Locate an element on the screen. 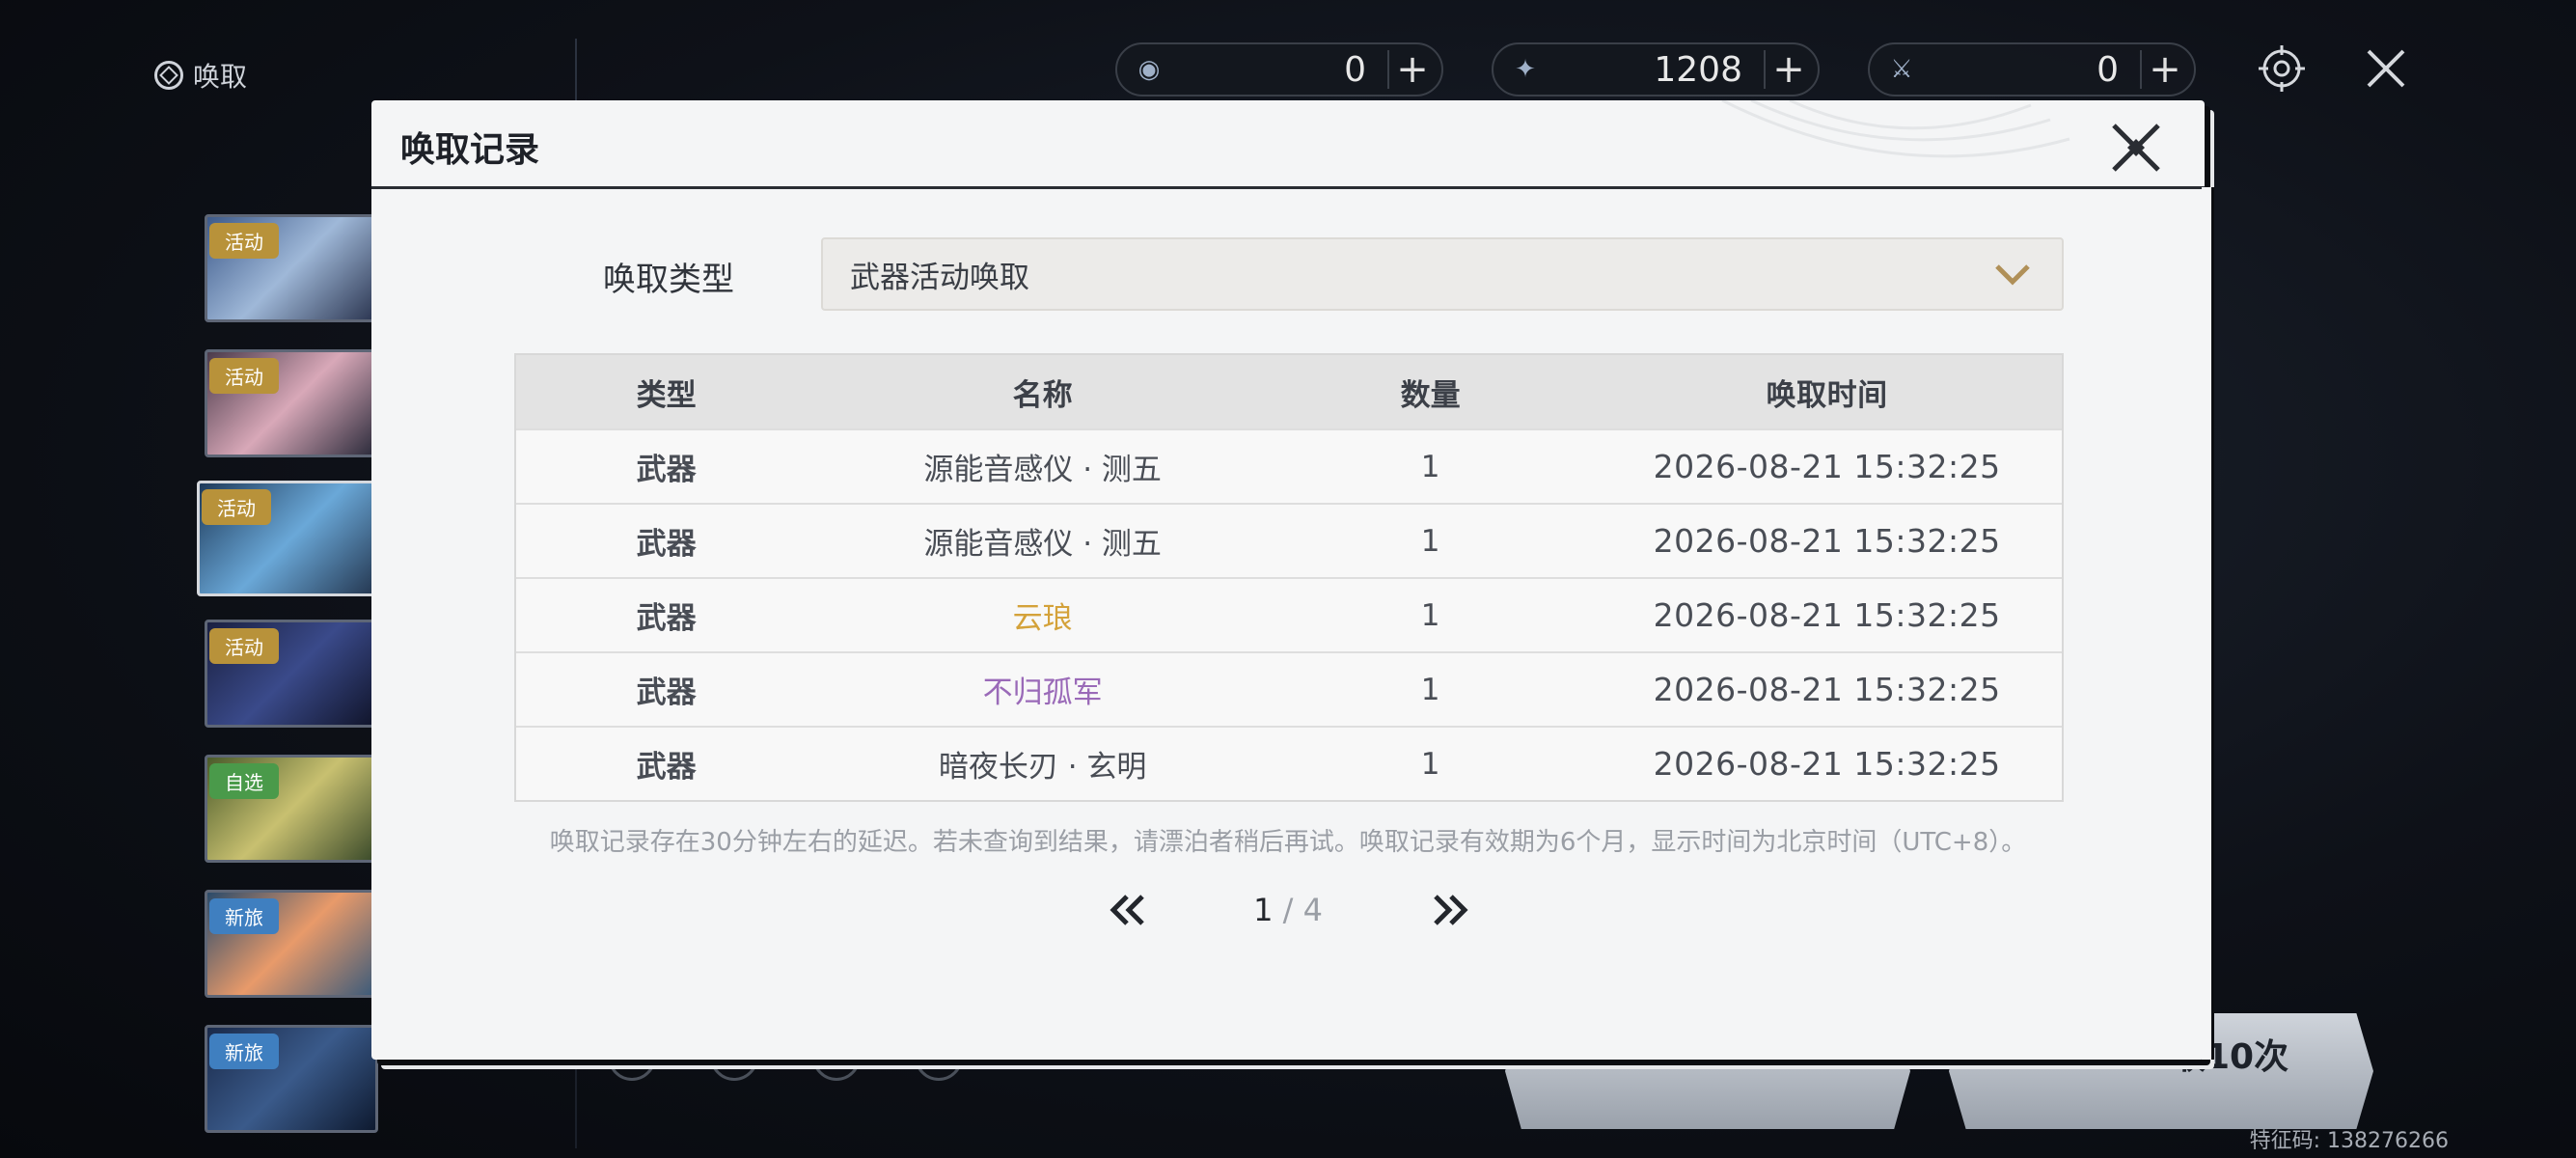 The image size is (2576, 1158). previous-page-button is located at coordinates (1129, 910).